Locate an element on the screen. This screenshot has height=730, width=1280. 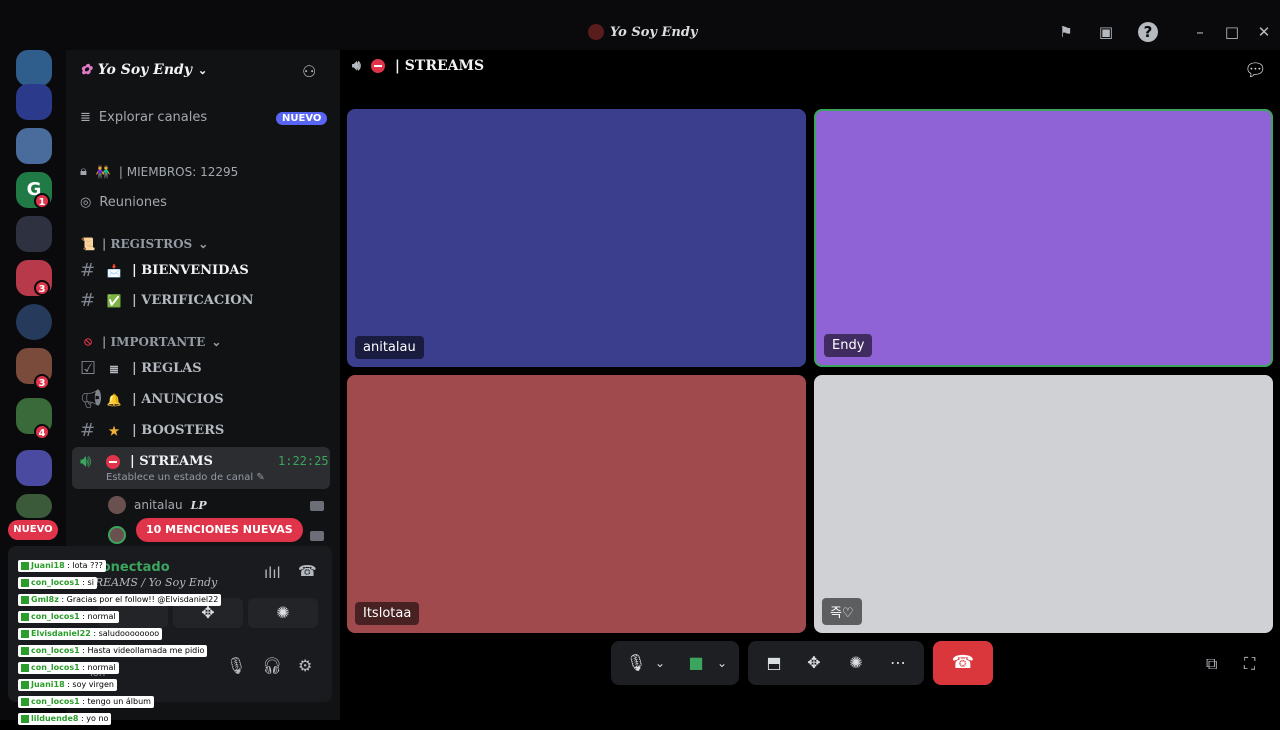
soundboard-button: ✺ is located at coordinates (283, 613).